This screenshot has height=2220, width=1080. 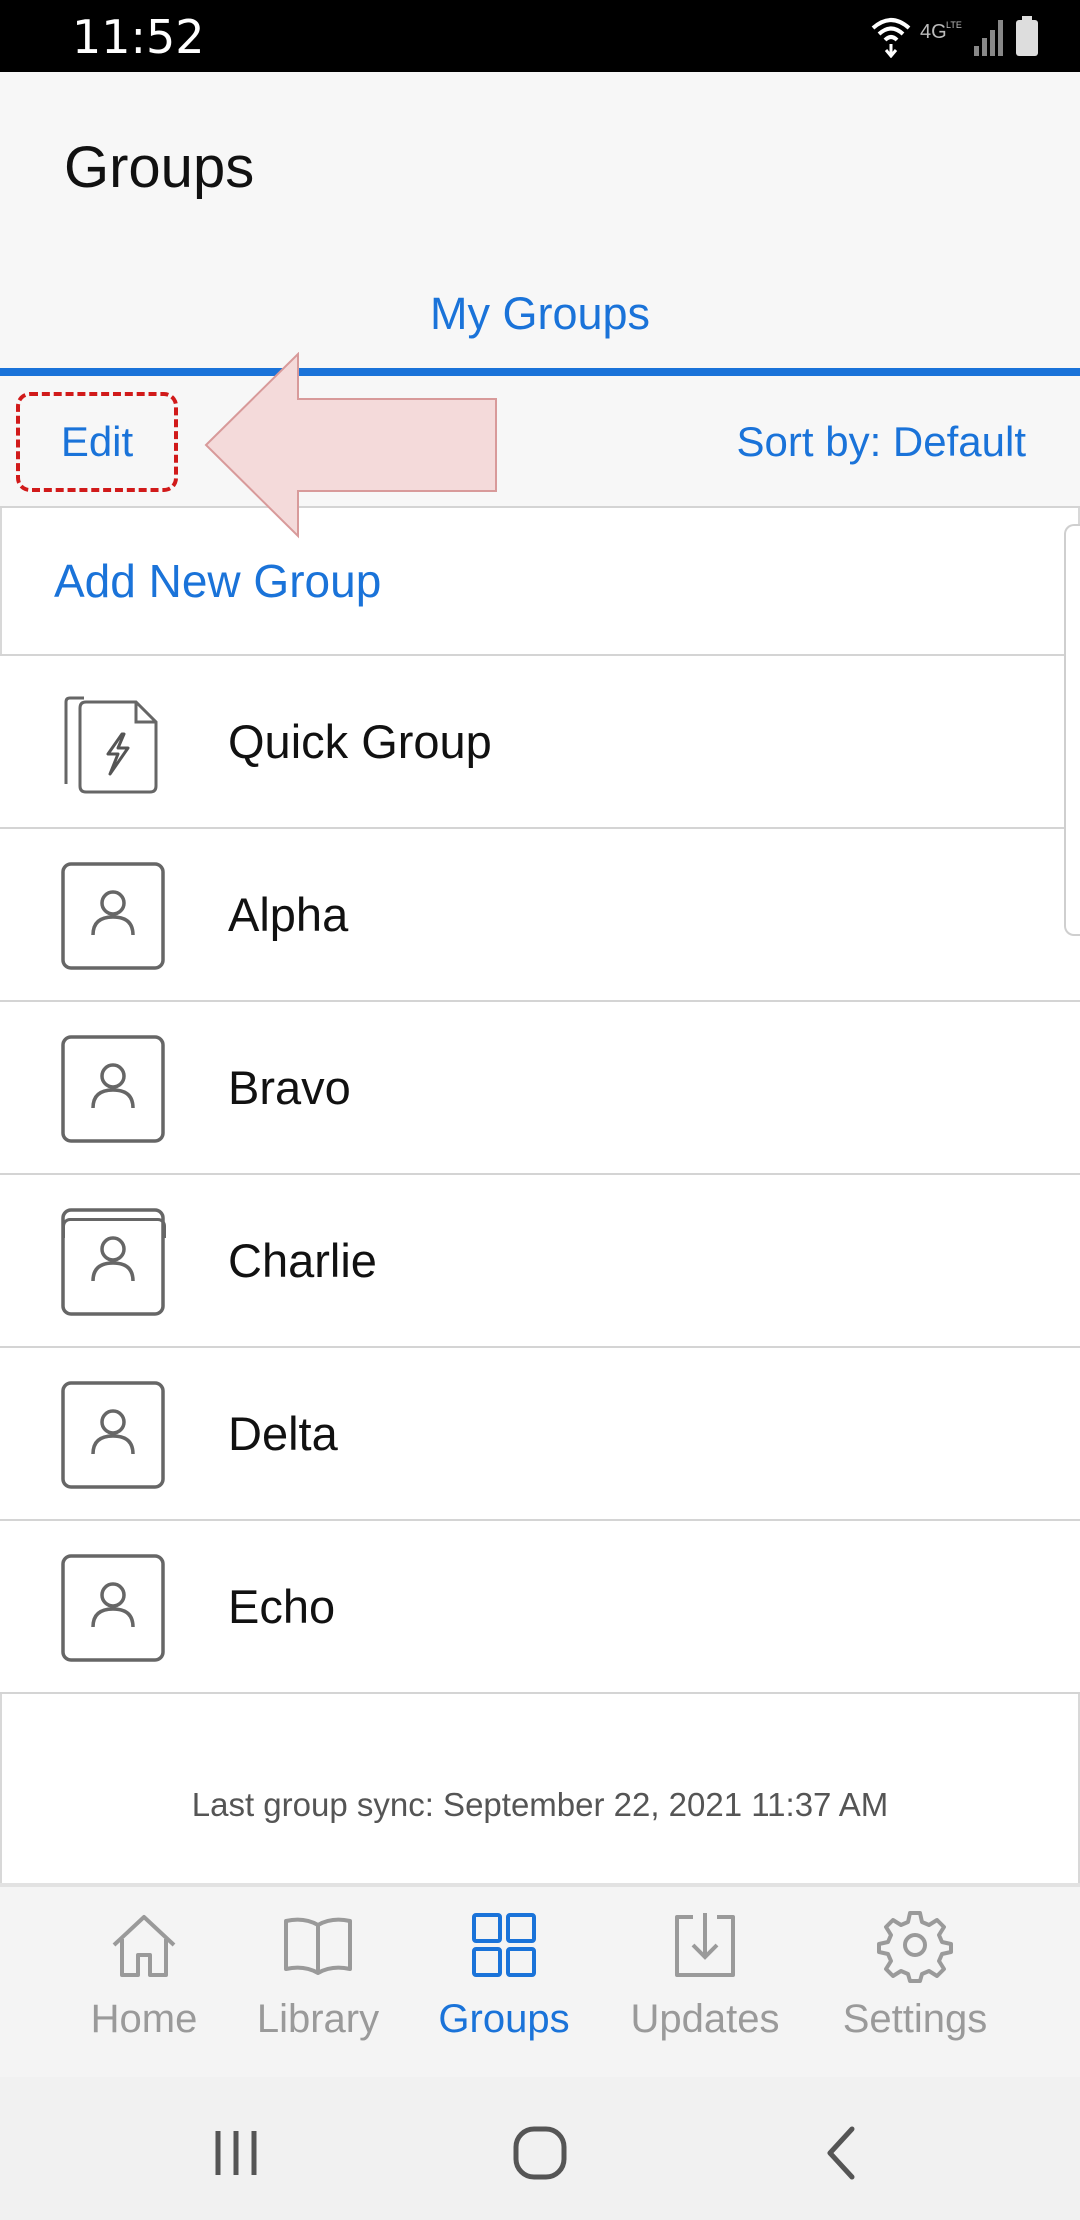 I want to click on group-row-bravo: Bravo, so click(x=540, y=1088).